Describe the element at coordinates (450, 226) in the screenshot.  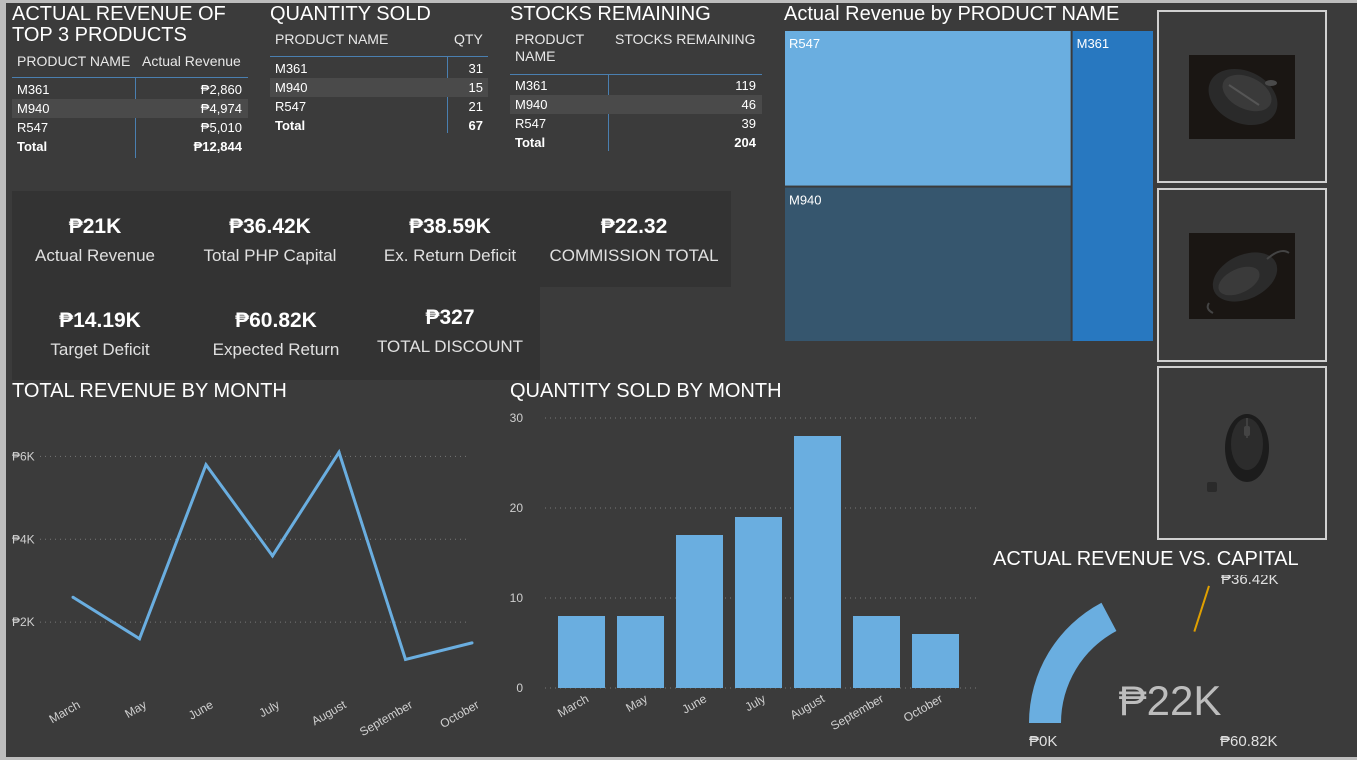
I see `kpi-value: ₱38.59K` at that location.